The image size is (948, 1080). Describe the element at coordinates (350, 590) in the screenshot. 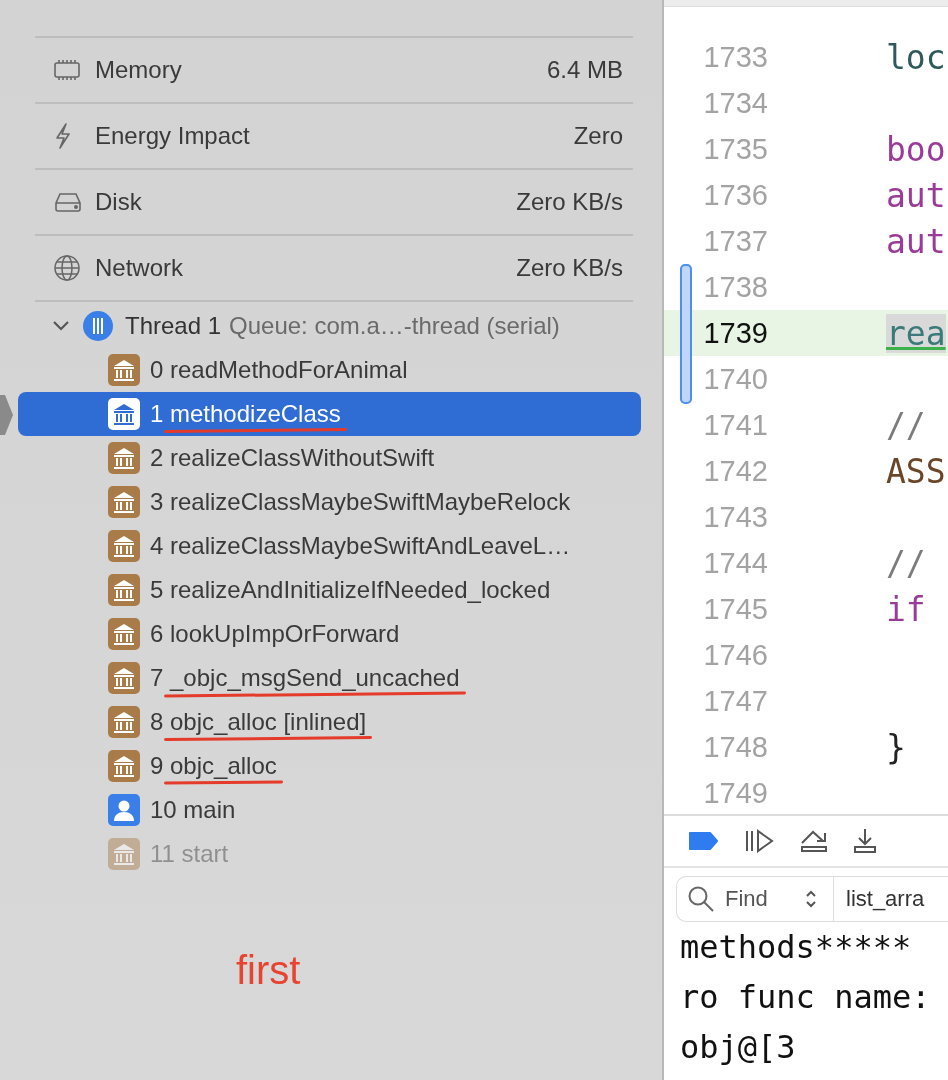

I see `frame-name: 5 realizeAndInitializeIfNeeded_locked` at that location.